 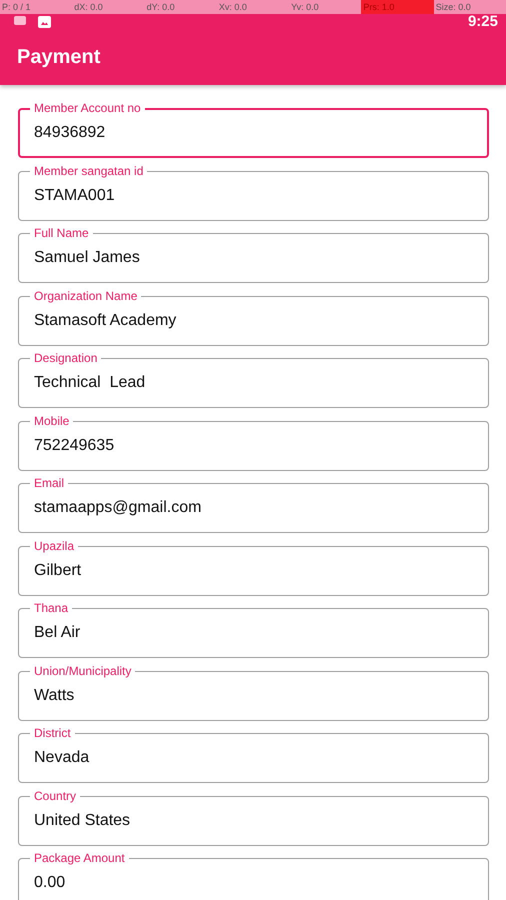 What do you see at coordinates (87, 108) in the screenshot?
I see `field-label: Member Account no` at bounding box center [87, 108].